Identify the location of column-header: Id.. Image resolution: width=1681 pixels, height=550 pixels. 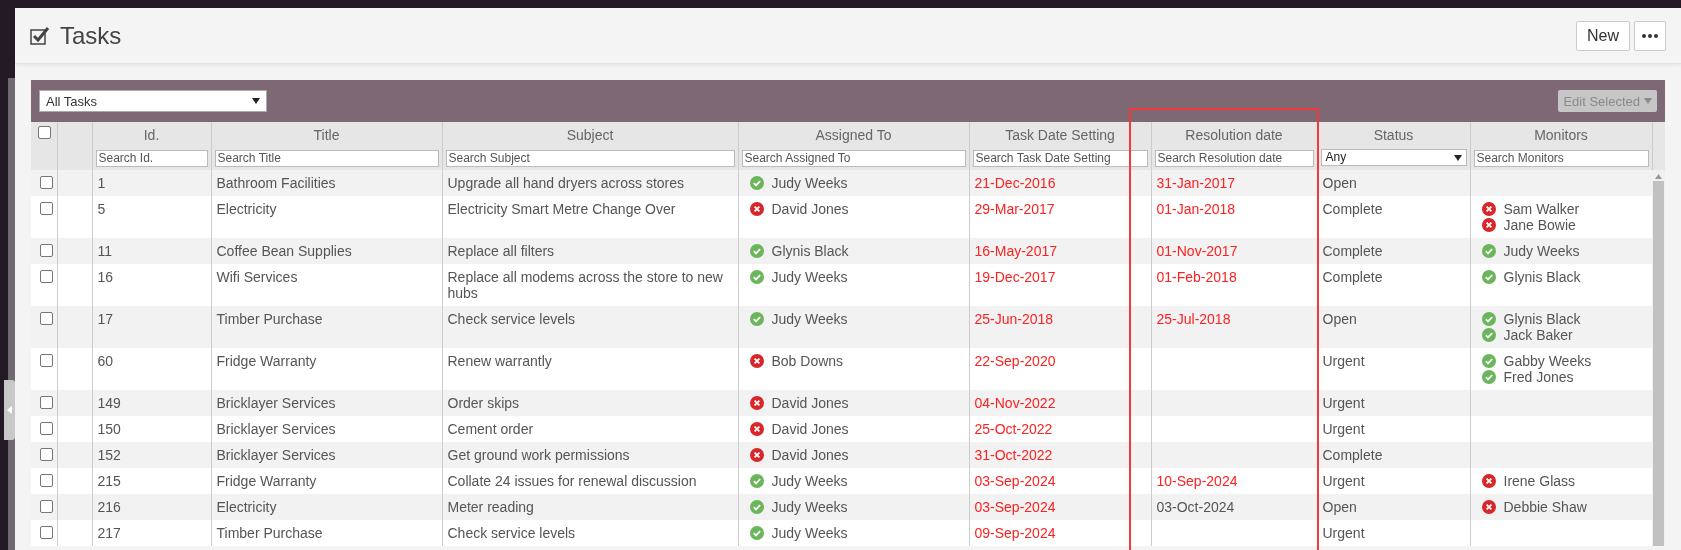
(151, 135).